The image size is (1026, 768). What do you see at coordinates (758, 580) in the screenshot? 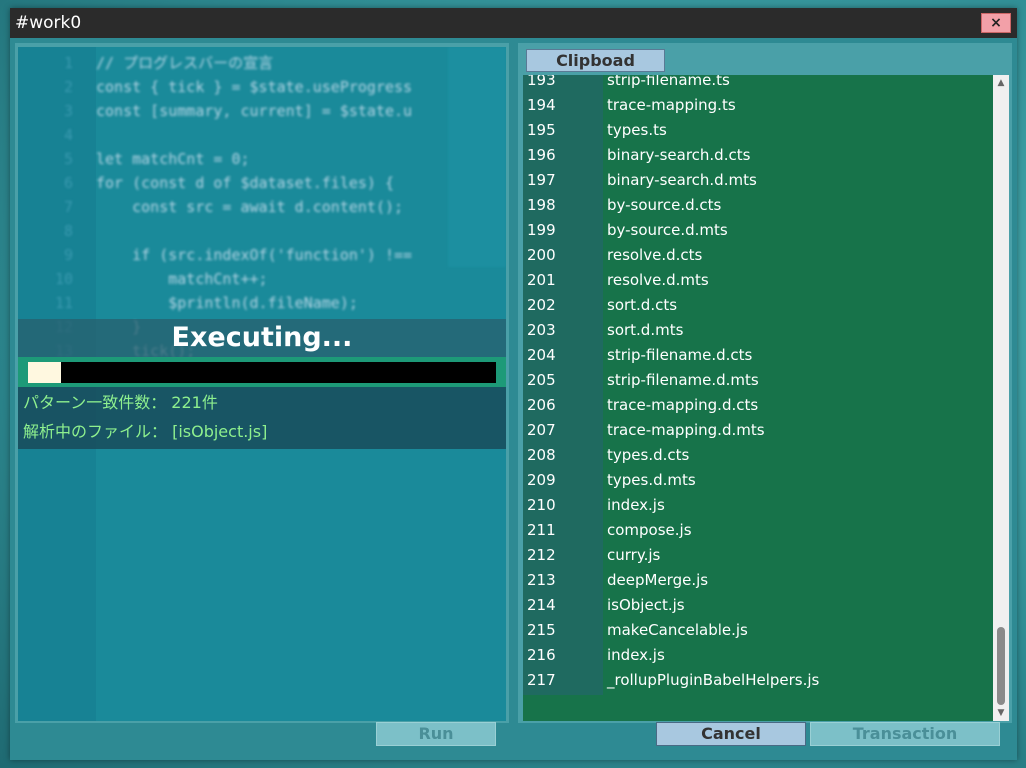
I see `list-item: 213 deepMerge.js` at bounding box center [758, 580].